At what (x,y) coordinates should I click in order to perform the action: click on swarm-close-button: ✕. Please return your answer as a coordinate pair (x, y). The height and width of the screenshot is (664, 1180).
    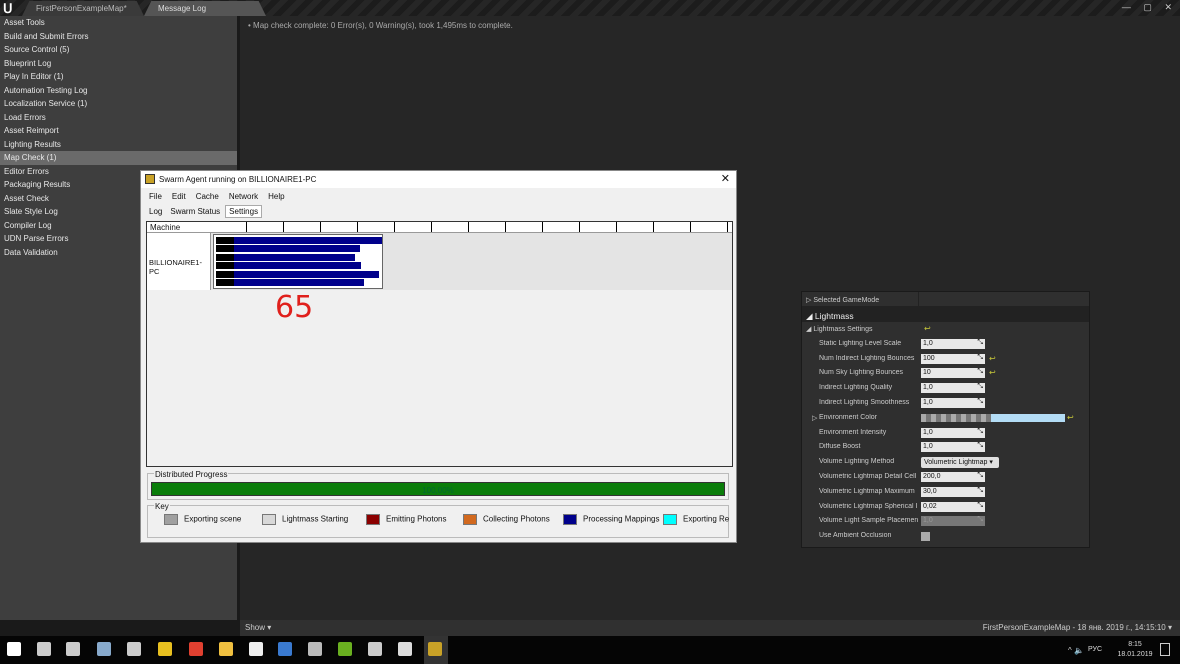
    Looking at the image, I should click on (725, 178).